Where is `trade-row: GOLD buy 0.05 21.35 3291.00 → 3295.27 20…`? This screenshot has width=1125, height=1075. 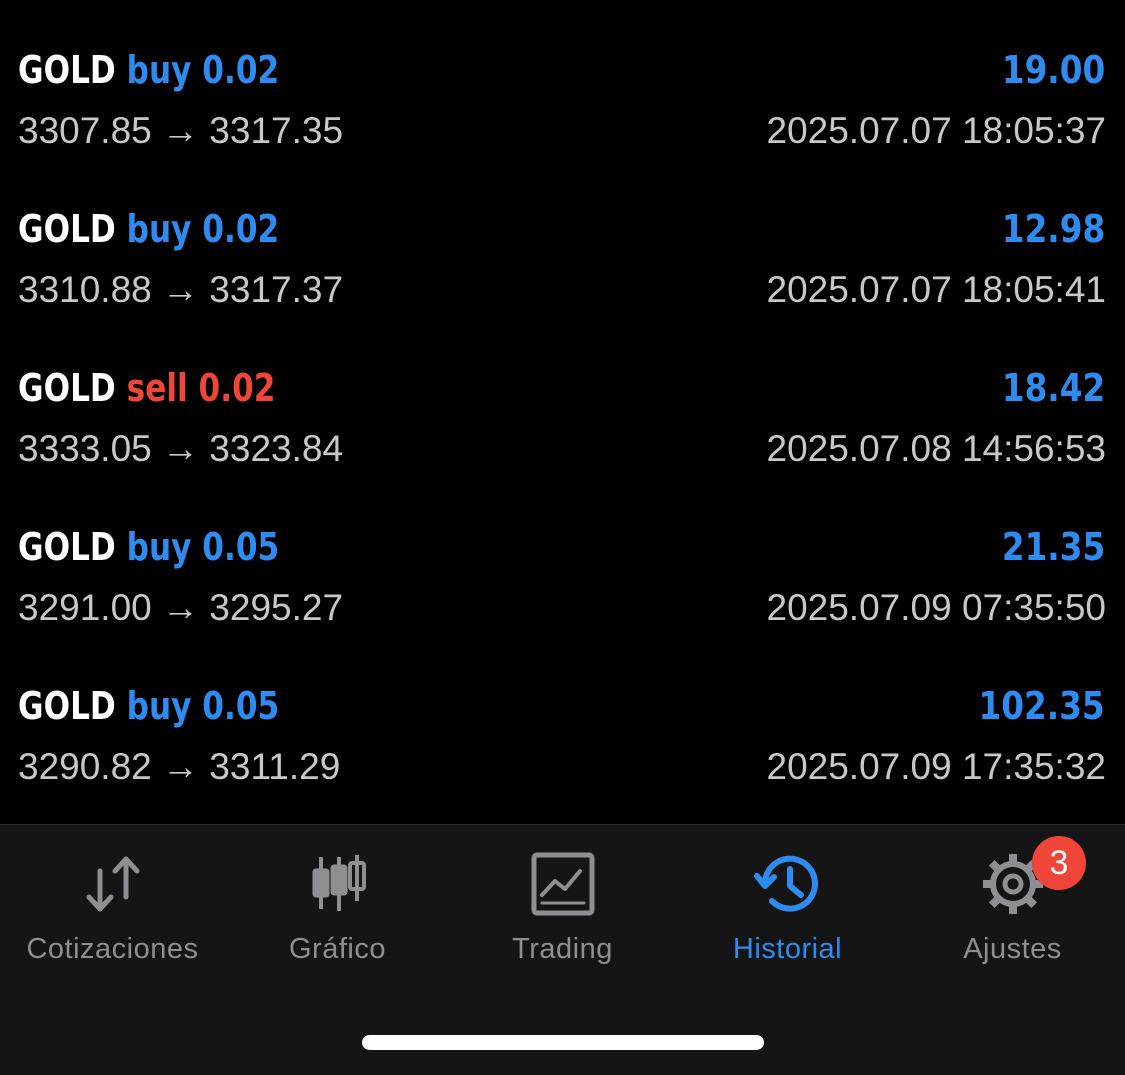 trade-row: GOLD buy 0.05 21.35 3291.00 → 3295.27 20… is located at coordinates (562, 556).